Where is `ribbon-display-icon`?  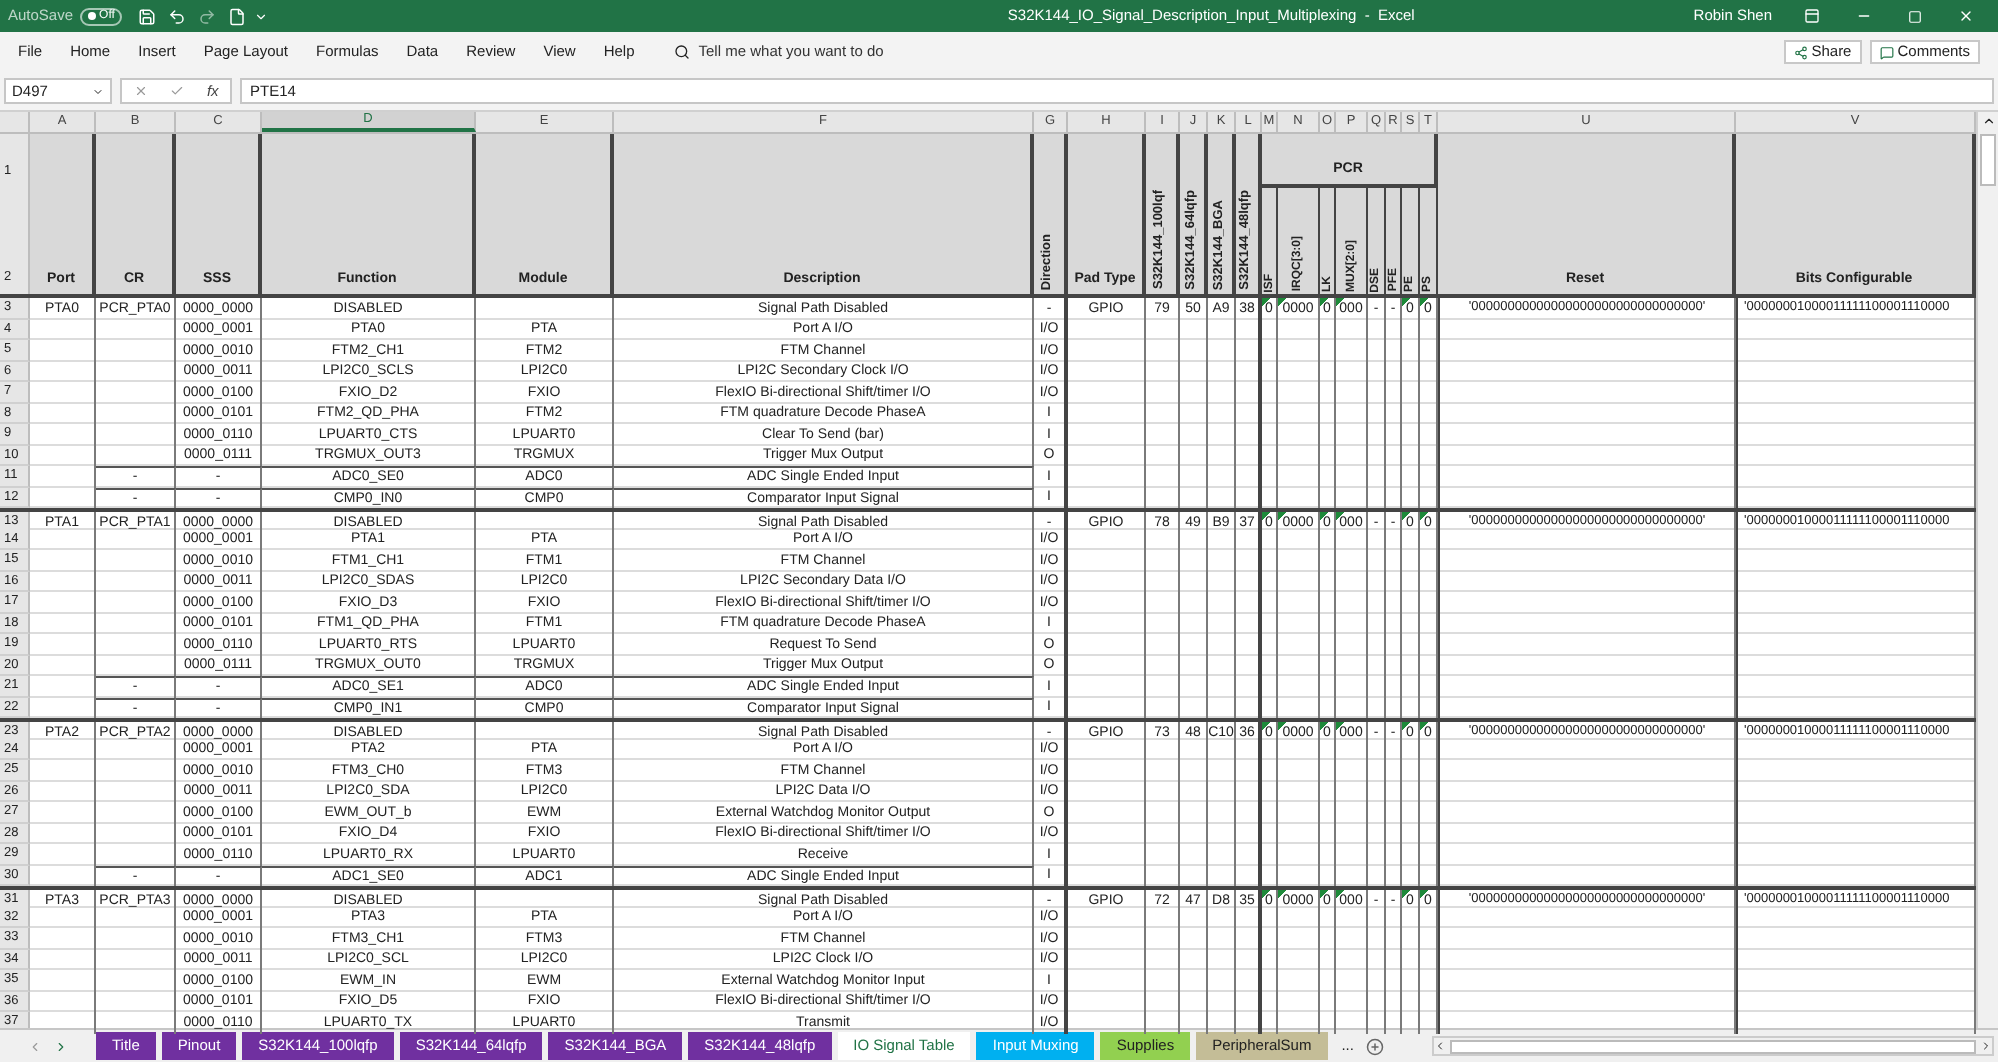 ribbon-display-icon is located at coordinates (1812, 16).